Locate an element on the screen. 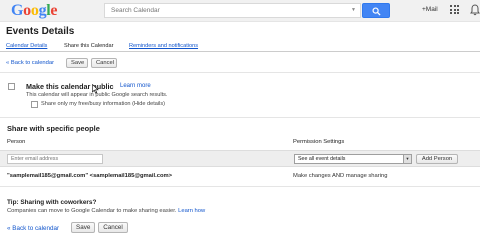 The width and height of the screenshot is (480, 240). add-person-button: Add Person is located at coordinates (437, 159).